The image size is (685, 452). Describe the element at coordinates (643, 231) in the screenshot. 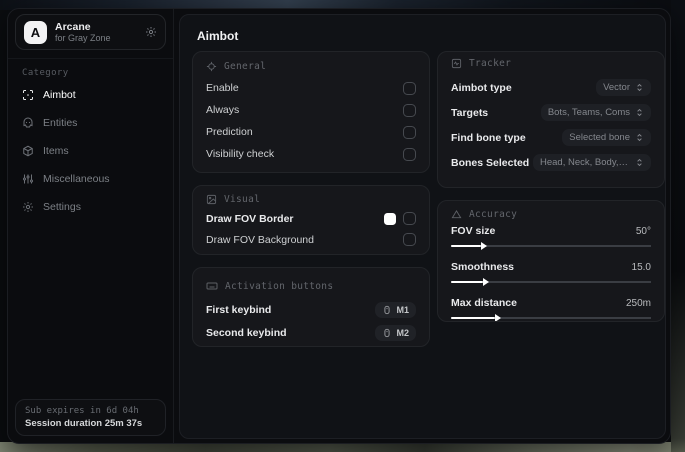

I see `slider-value: 50°` at that location.